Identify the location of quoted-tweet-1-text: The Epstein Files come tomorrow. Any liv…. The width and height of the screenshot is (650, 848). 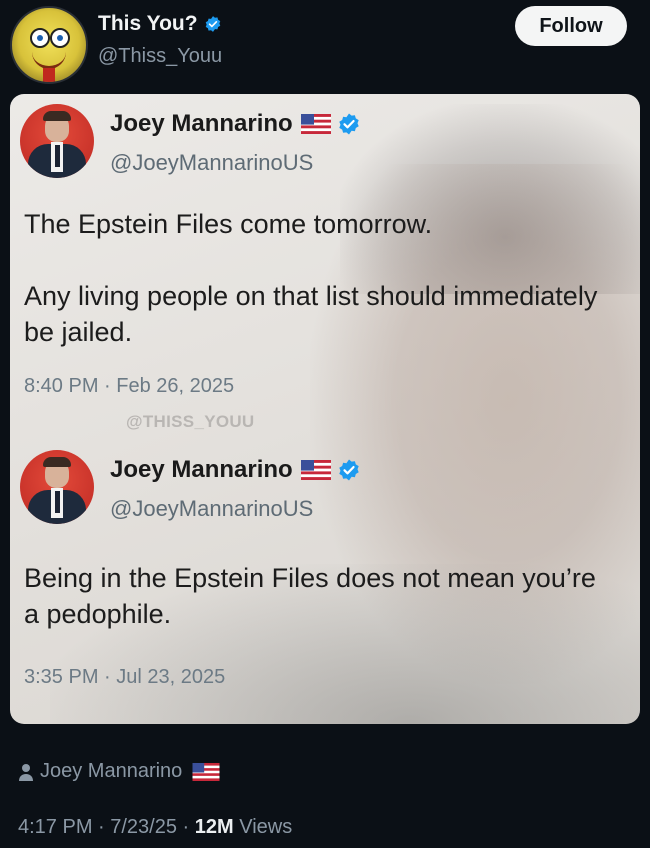
(311, 278).